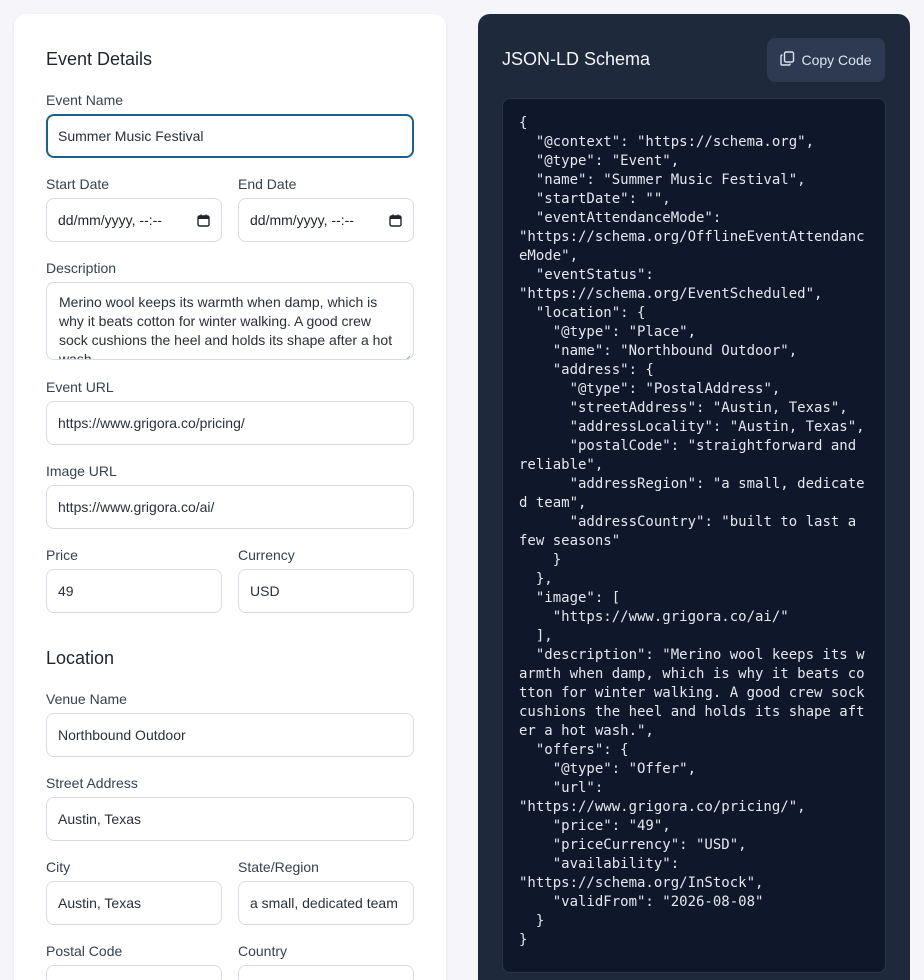 The width and height of the screenshot is (924, 980). Describe the element at coordinates (266, 555) in the screenshot. I see `currency-label: Currency` at that location.